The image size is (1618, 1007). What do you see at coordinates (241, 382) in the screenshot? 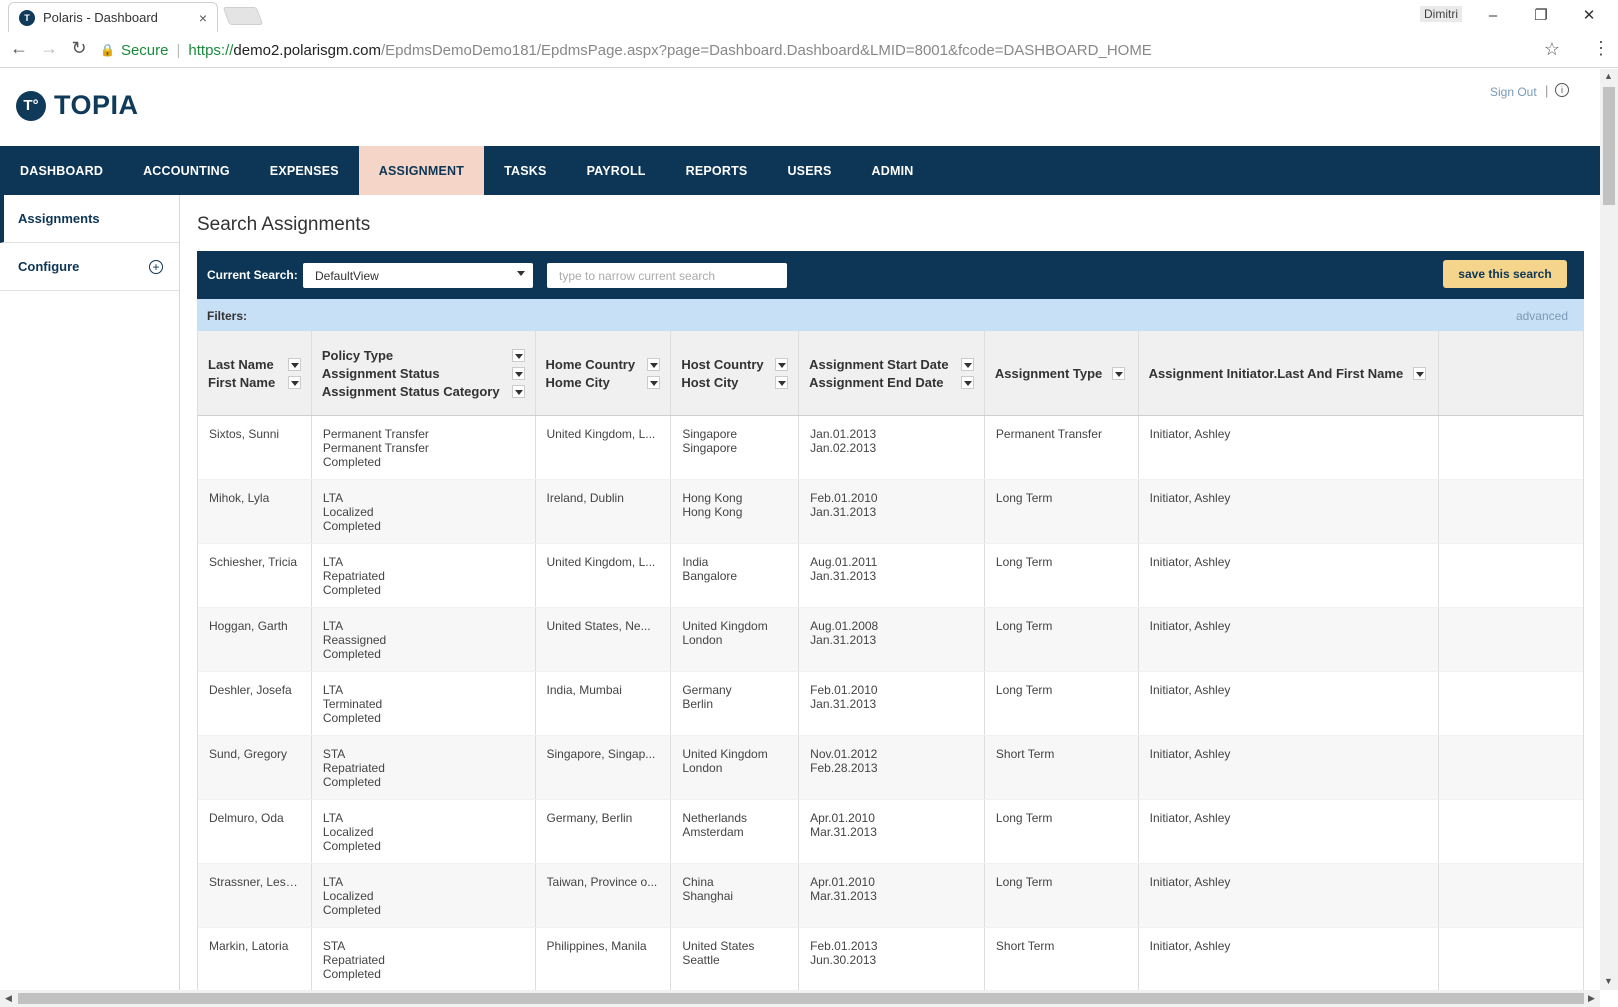
I see `column-header: First Name` at bounding box center [241, 382].